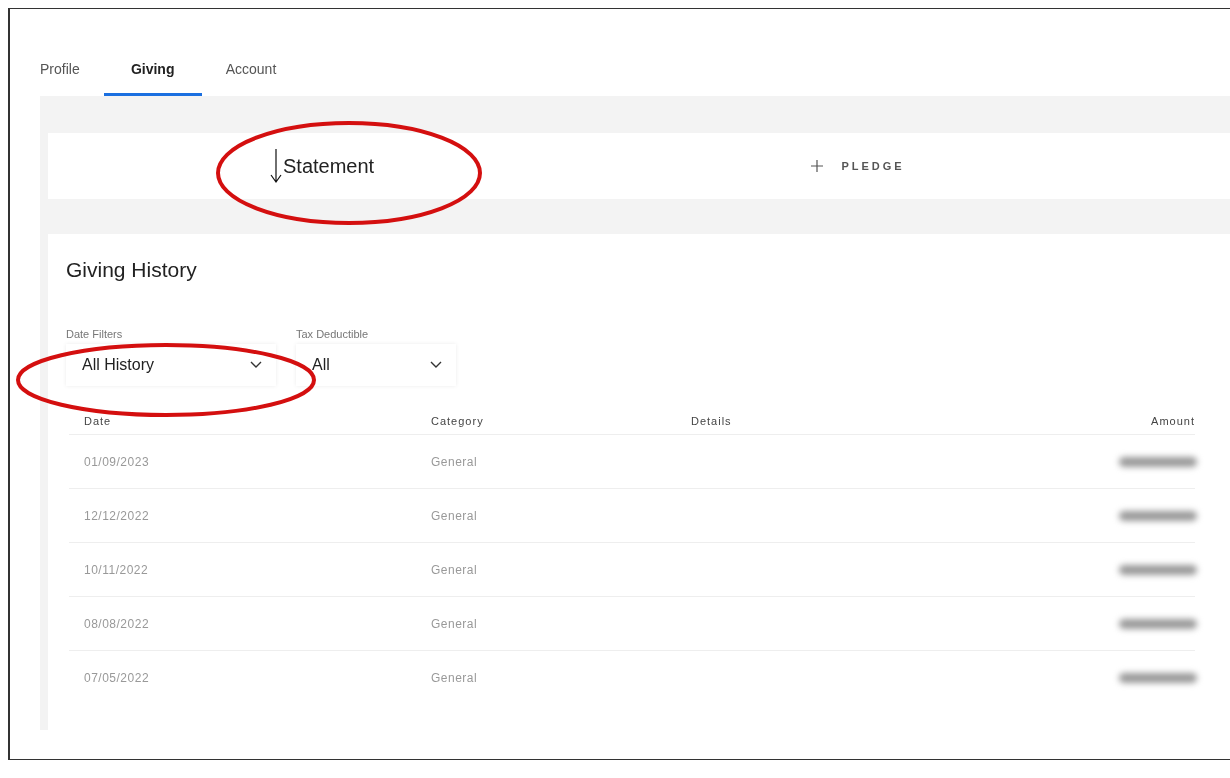 The image size is (1230, 778). What do you see at coordinates (945, 166) in the screenshot?
I see `pledge-button: PLEDGE` at bounding box center [945, 166].